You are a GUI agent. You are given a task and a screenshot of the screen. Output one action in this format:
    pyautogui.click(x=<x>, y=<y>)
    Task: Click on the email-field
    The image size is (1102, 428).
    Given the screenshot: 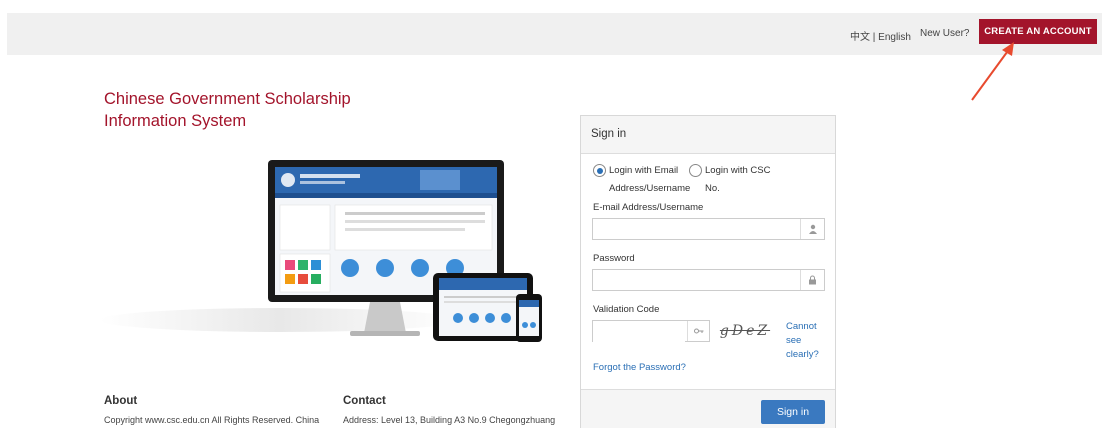 What is the action you would take?
    pyautogui.click(x=695, y=229)
    